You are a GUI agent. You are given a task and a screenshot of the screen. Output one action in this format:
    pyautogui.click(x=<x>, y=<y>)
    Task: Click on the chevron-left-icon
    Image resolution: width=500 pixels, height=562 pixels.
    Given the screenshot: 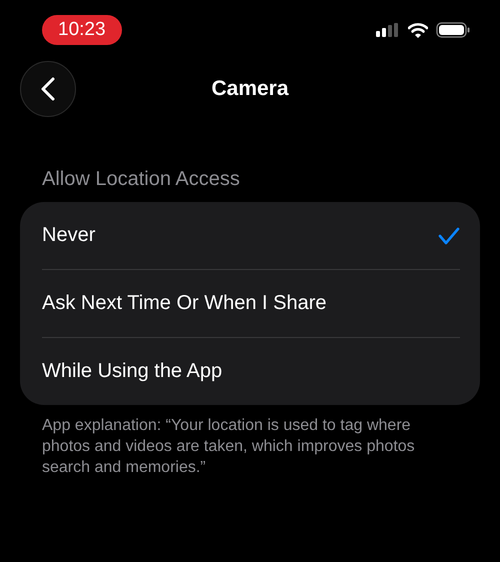 What is the action you would take?
    pyautogui.click(x=48, y=89)
    